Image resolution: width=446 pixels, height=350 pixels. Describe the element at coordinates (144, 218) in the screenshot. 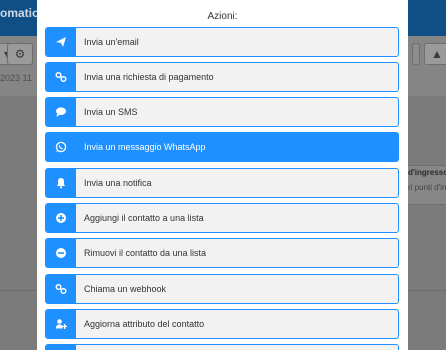

I see `action-label: Aggiungi il contatto a una lista` at that location.